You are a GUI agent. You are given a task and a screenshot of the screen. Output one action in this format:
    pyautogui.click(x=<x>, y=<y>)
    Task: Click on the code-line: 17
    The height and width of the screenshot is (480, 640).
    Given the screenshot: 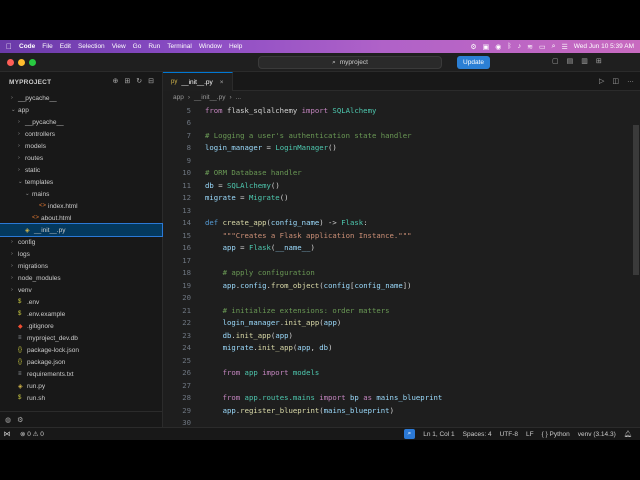 What is the action you would take?
    pyautogui.click(x=401, y=260)
    